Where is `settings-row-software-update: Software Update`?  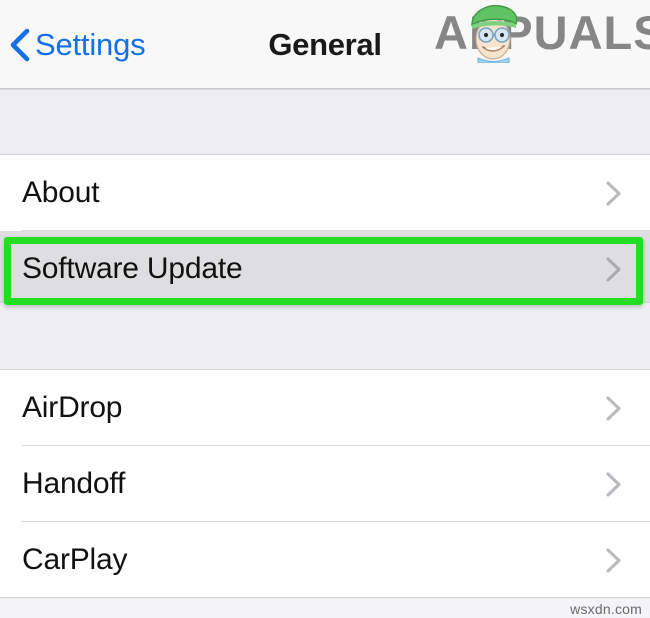
settings-row-software-update: Software Update is located at coordinates (325, 269).